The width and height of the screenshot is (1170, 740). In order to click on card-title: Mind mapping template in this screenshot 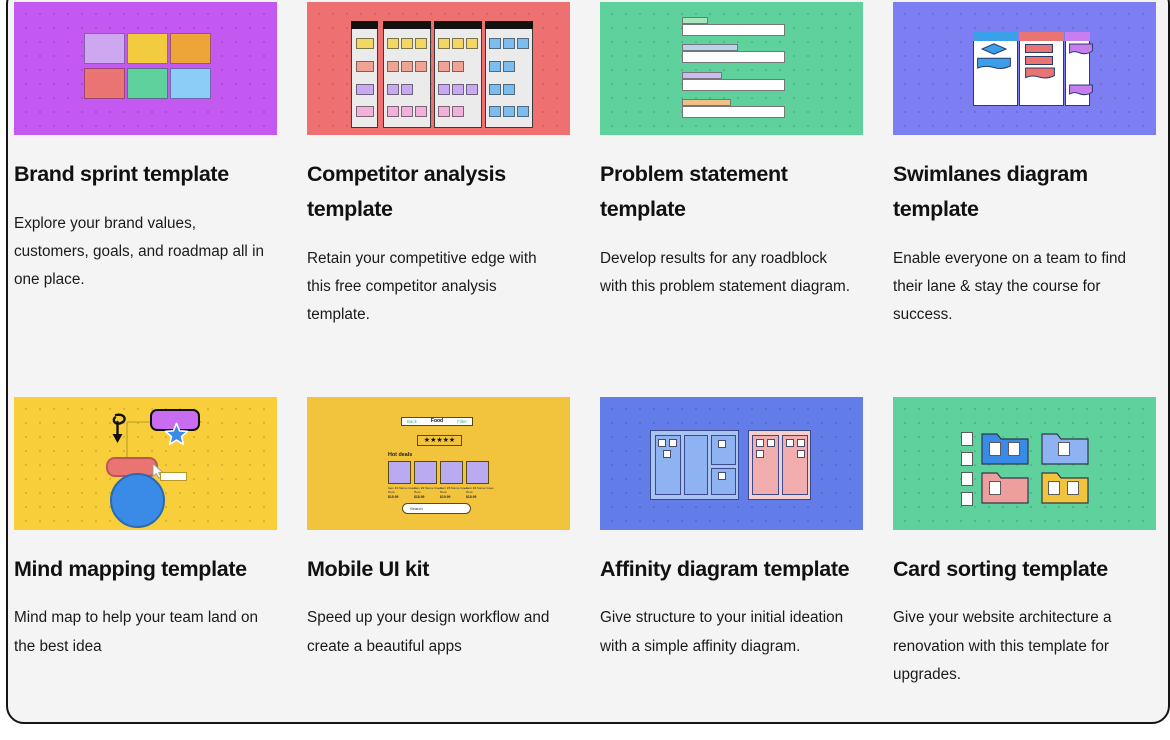, I will do `click(130, 568)`.